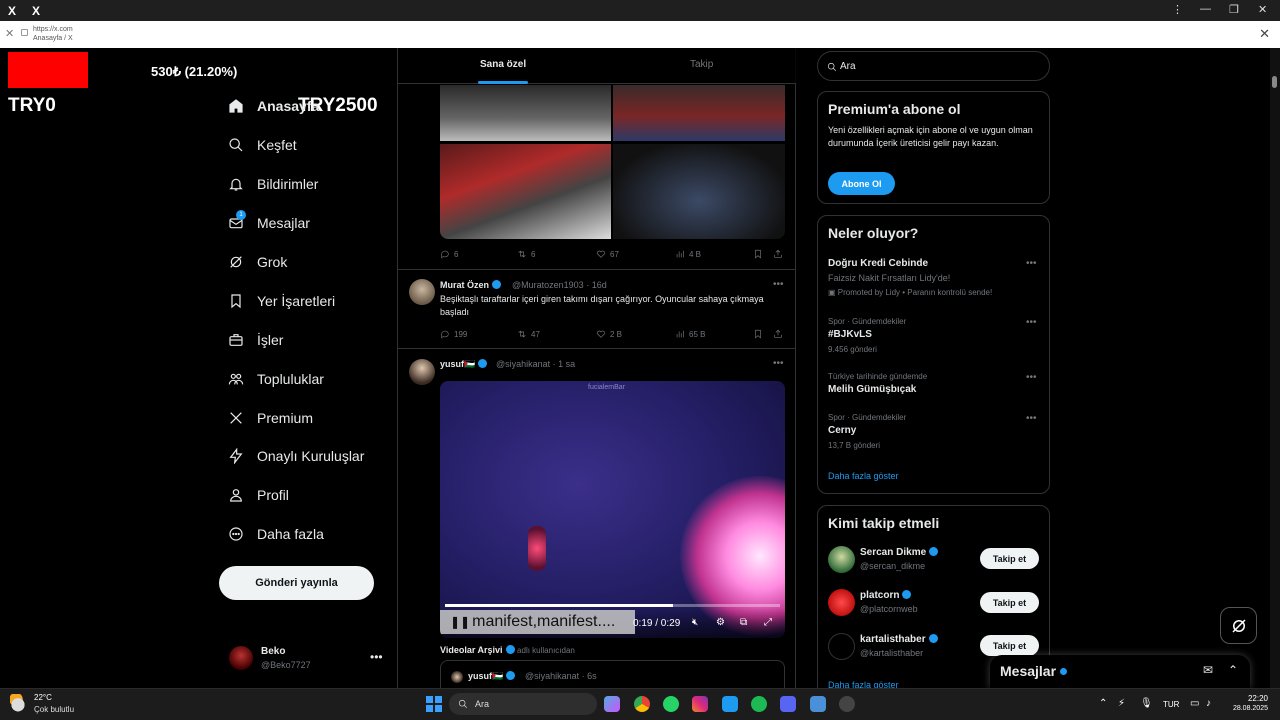  What do you see at coordinates (464, 364) in the screenshot?
I see `tweet-author: yusuf🇵🇸` at bounding box center [464, 364].